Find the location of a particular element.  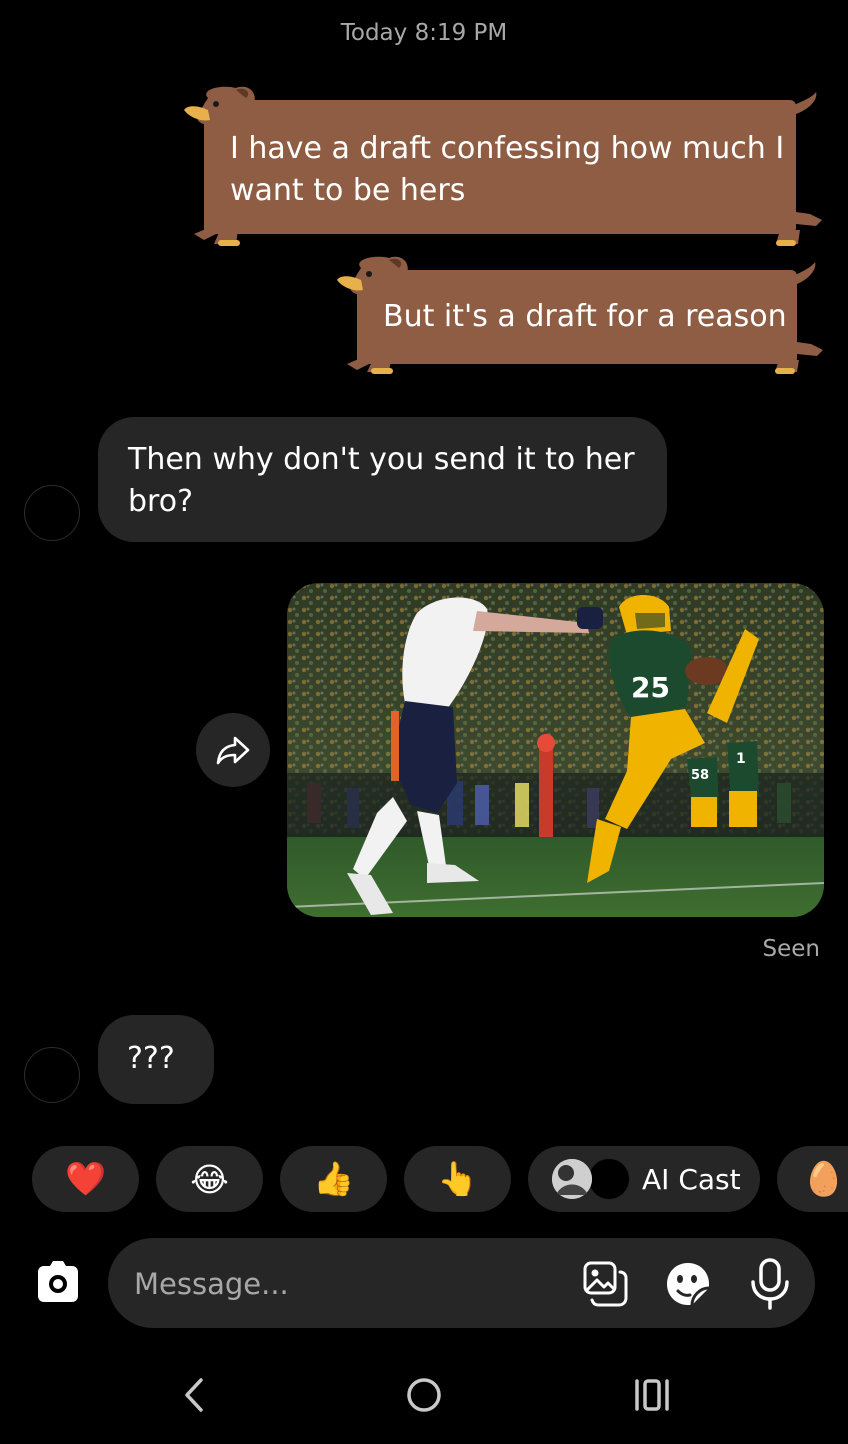

microphone-button is located at coordinates (770, 1284).